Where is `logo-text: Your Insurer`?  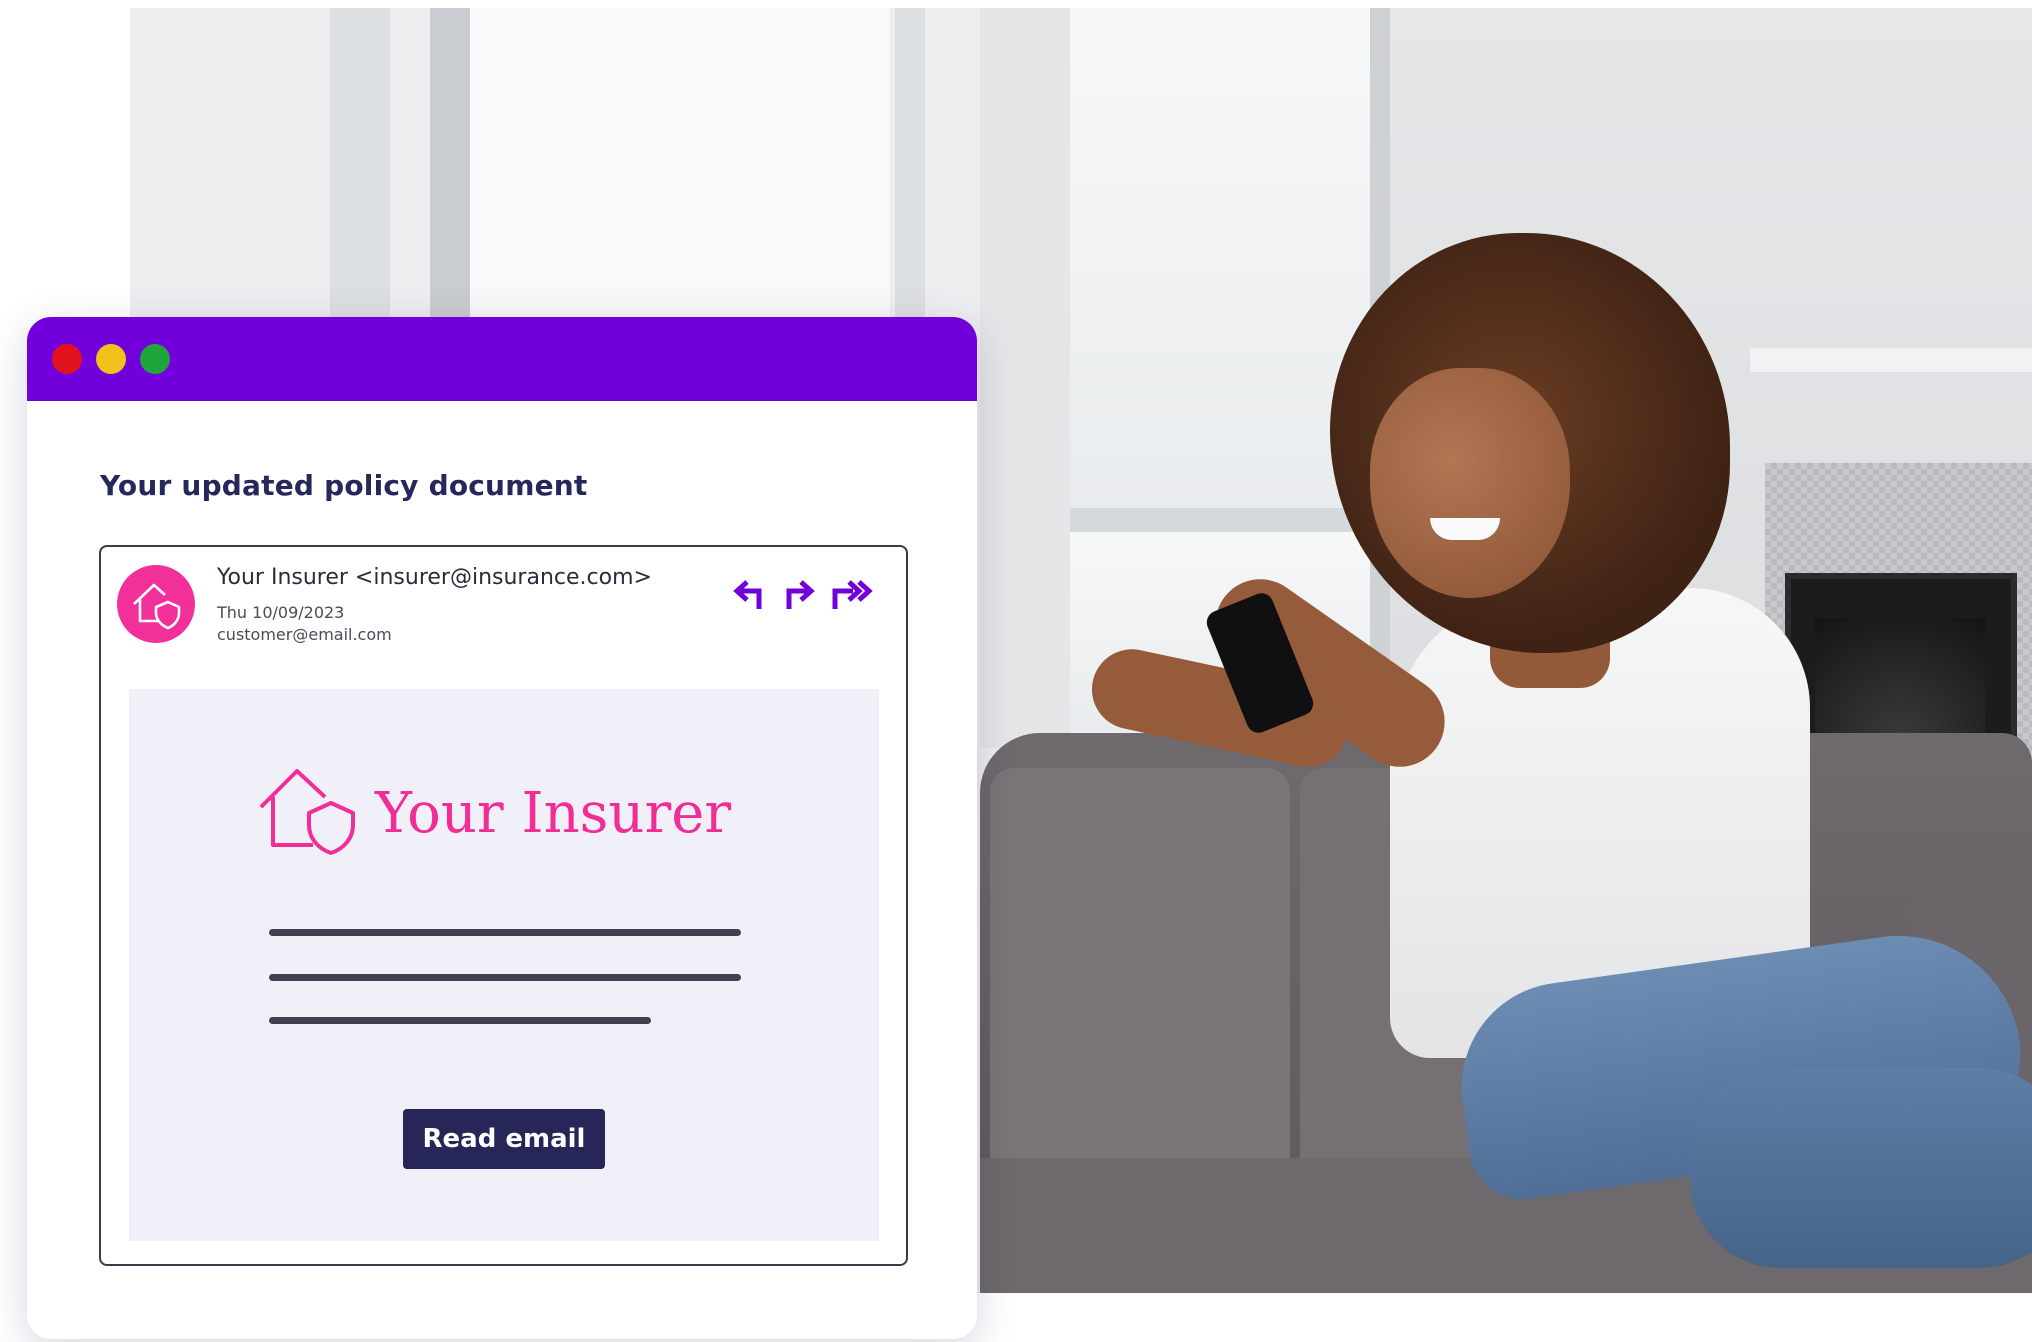
logo-text: Your Insurer is located at coordinates (553, 813).